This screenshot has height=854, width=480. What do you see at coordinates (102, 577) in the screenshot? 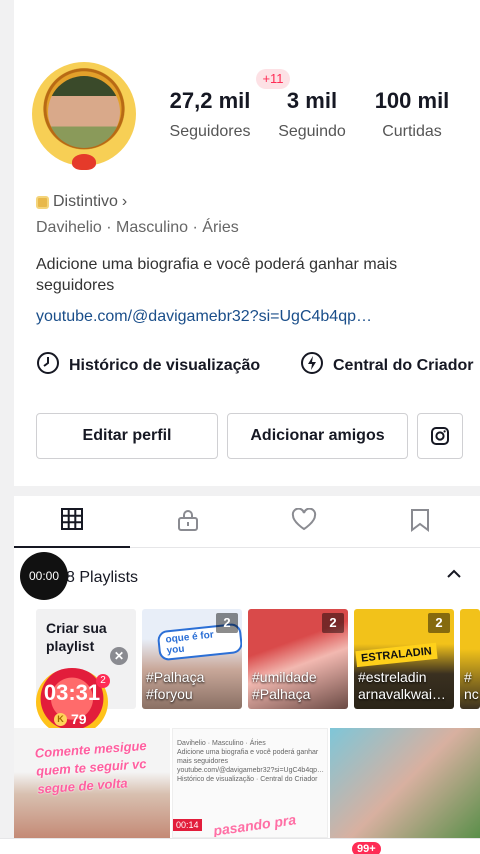
I see `playlists-title: 8 Playlists` at bounding box center [102, 577].